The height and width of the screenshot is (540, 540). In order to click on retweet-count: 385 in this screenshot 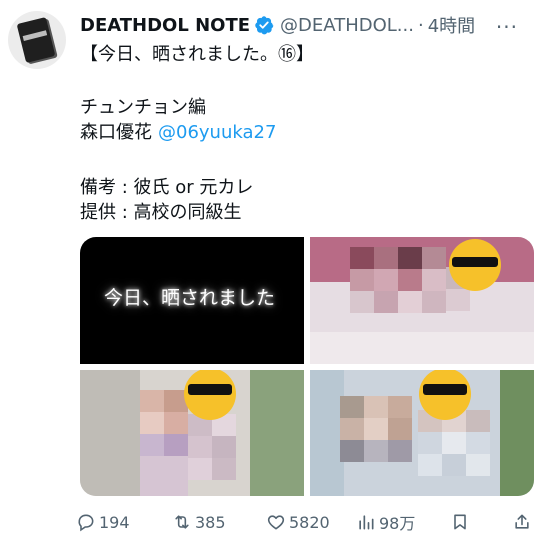, I will do `click(210, 522)`.